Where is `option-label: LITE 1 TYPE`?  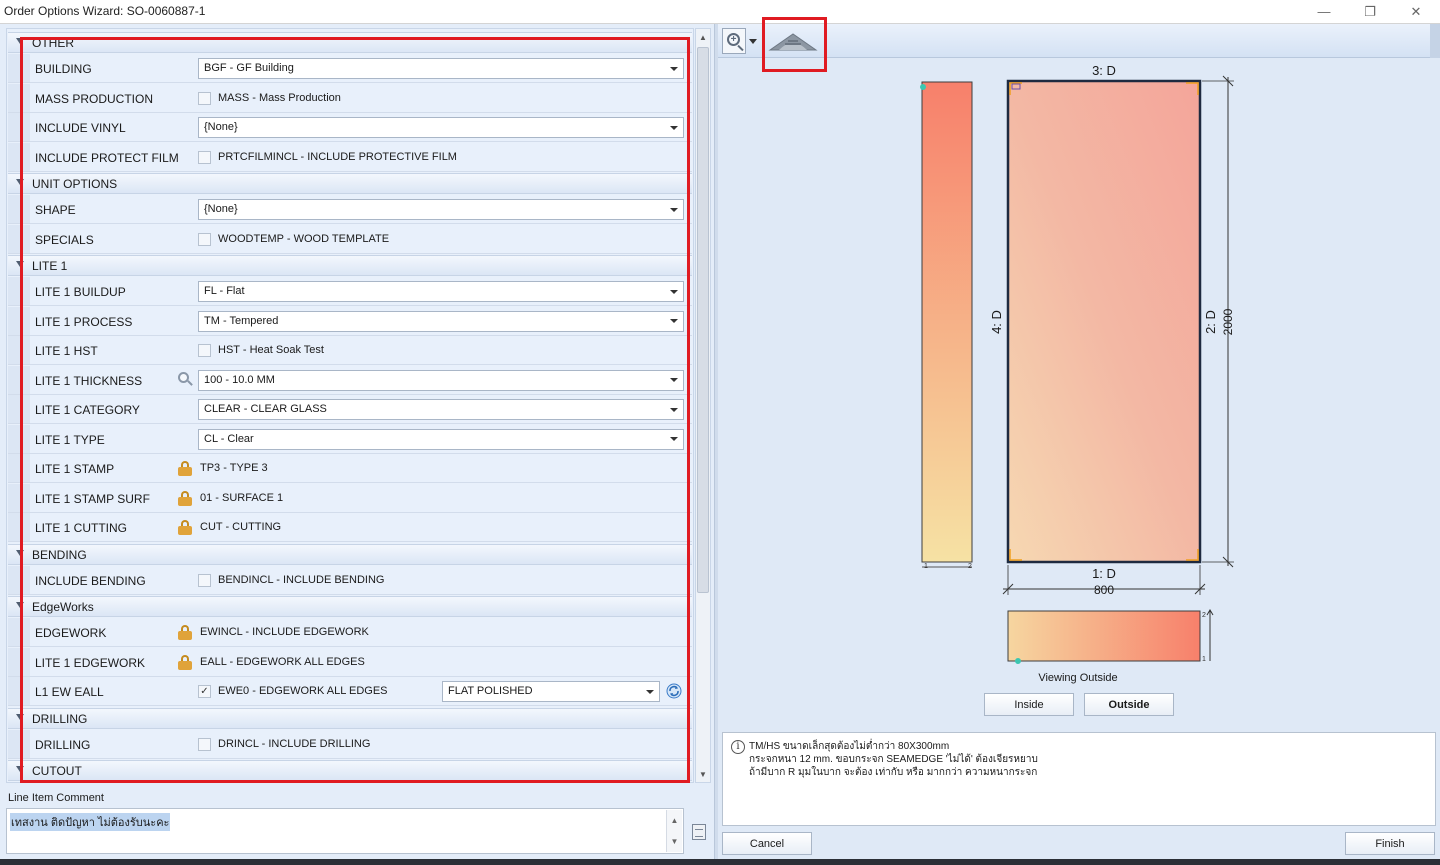 option-label: LITE 1 TYPE is located at coordinates (70, 439).